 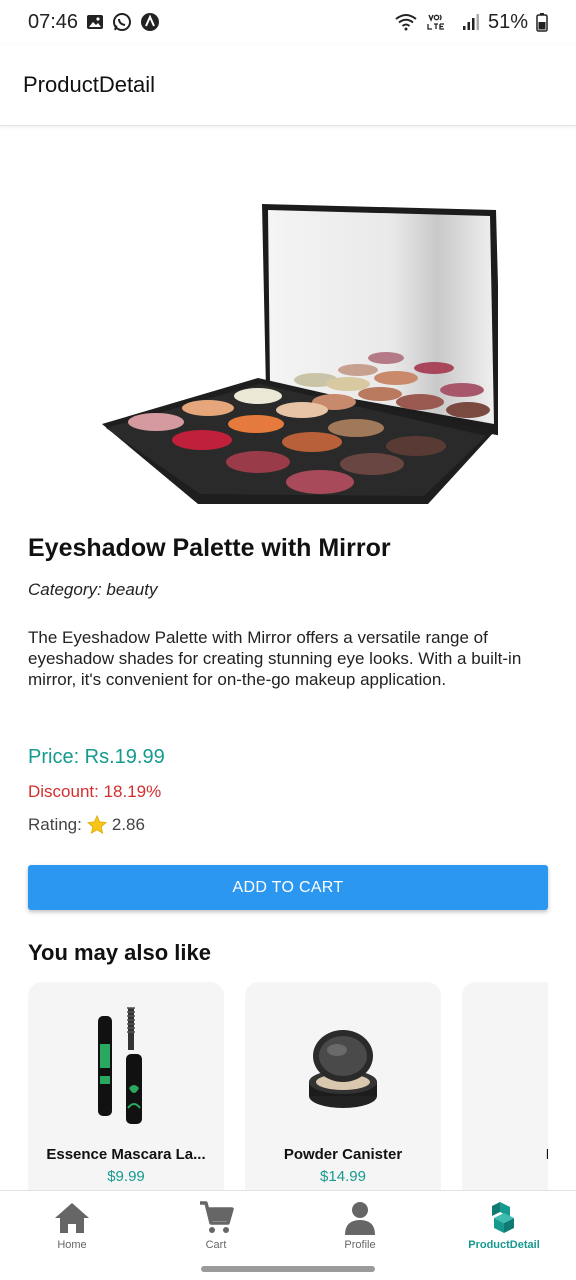 What do you see at coordinates (343, 1176) in the screenshot?
I see `recommendation-price: $14.99` at bounding box center [343, 1176].